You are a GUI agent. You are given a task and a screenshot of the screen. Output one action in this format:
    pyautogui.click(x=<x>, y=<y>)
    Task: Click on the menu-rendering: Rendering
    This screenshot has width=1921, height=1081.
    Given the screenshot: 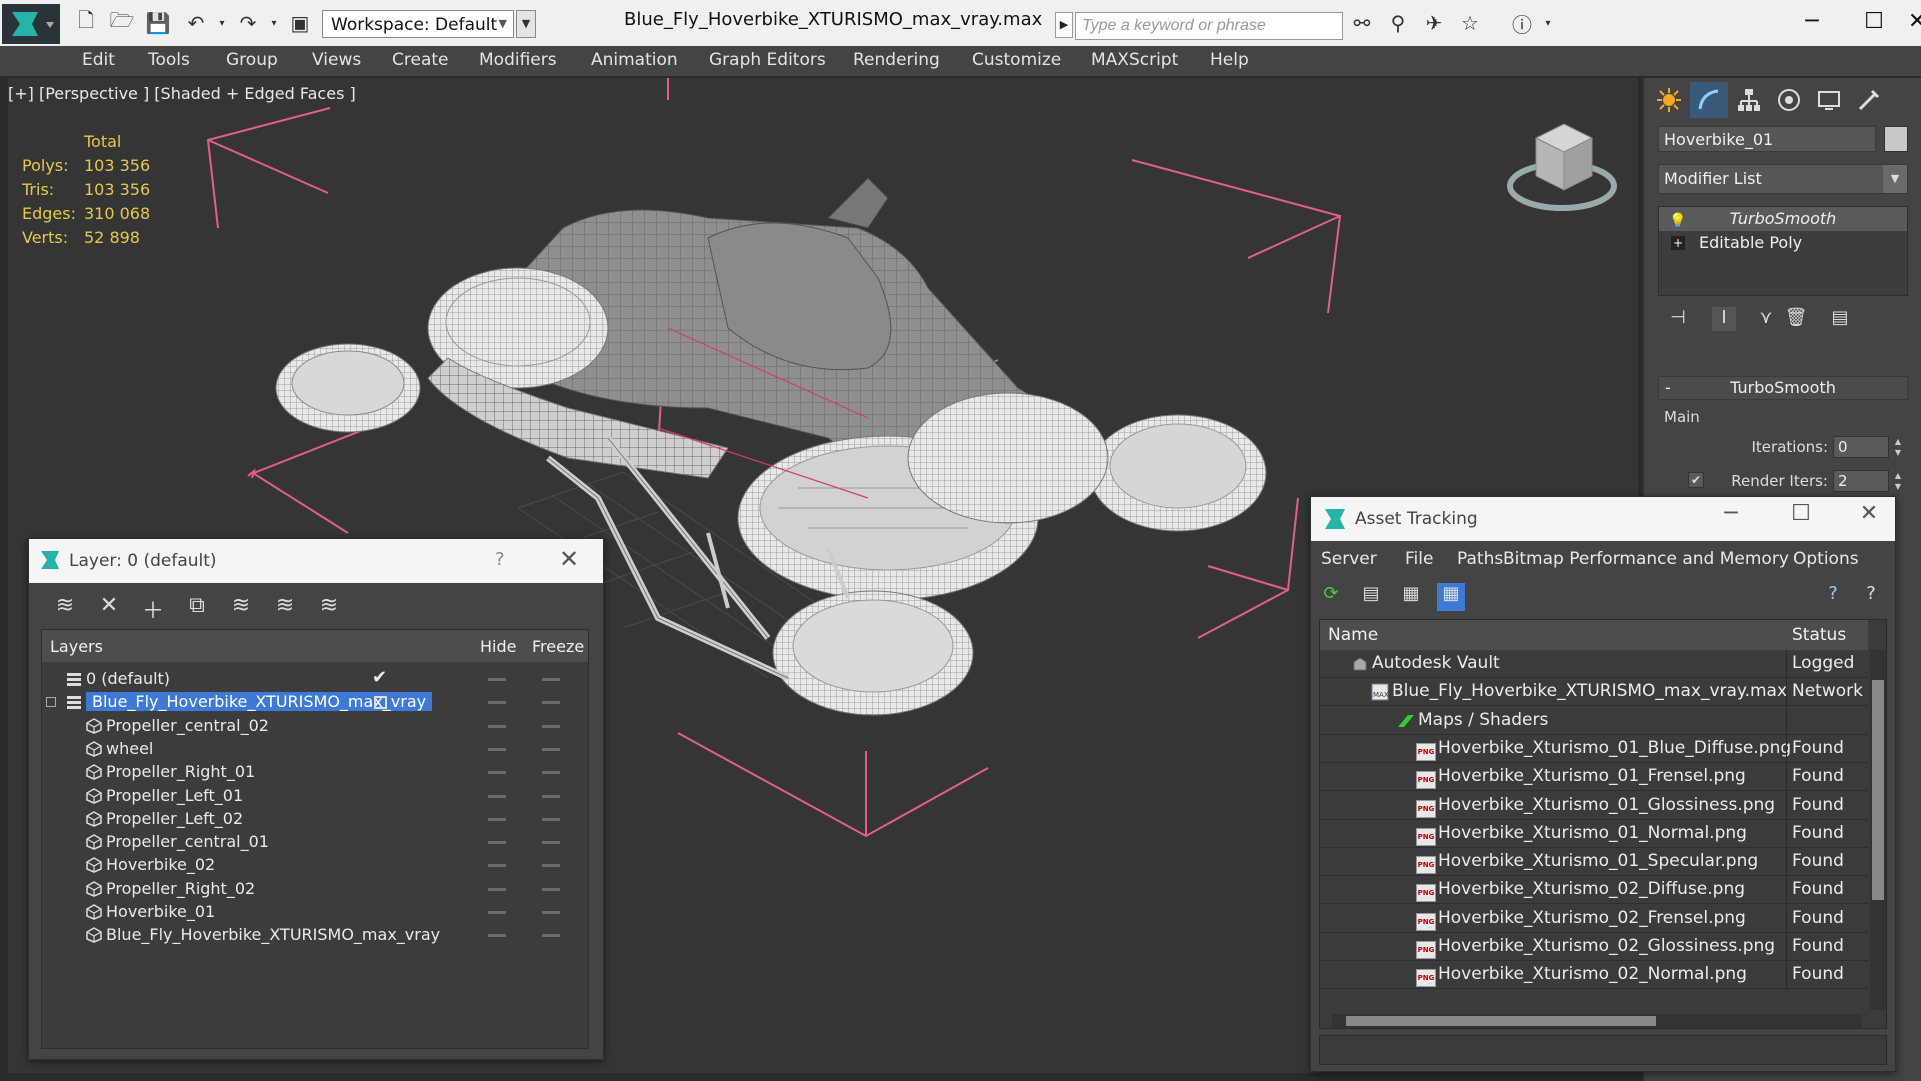 What is the action you would take?
    pyautogui.click(x=896, y=60)
    